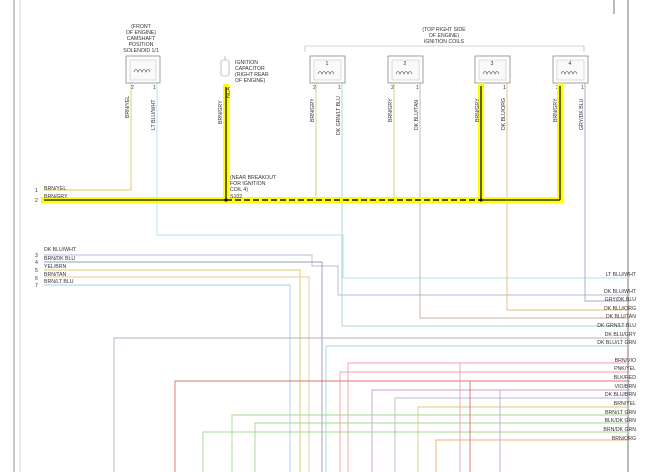 The width and height of the screenshot is (650, 472). Describe the element at coordinates (616, 343) in the screenshot. I see `right-label-8: DK BLU/LT GRN` at that location.